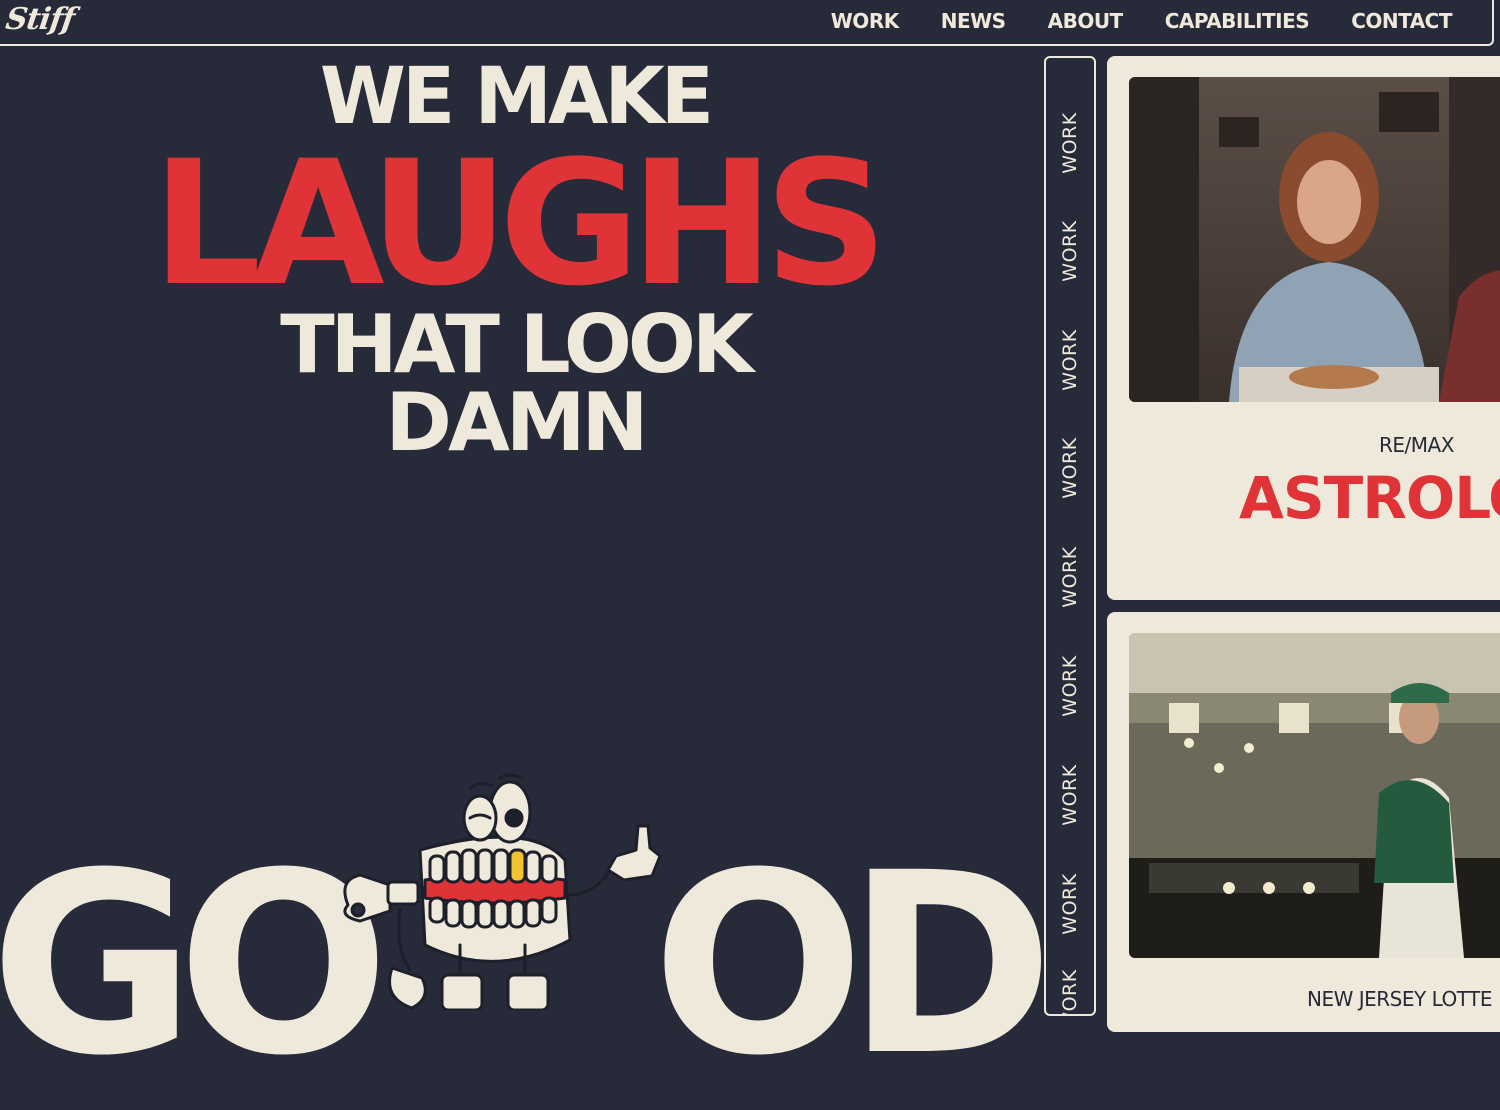  Describe the element at coordinates (1401, 21) in the screenshot. I see `nav-contact: CONTACT` at that location.